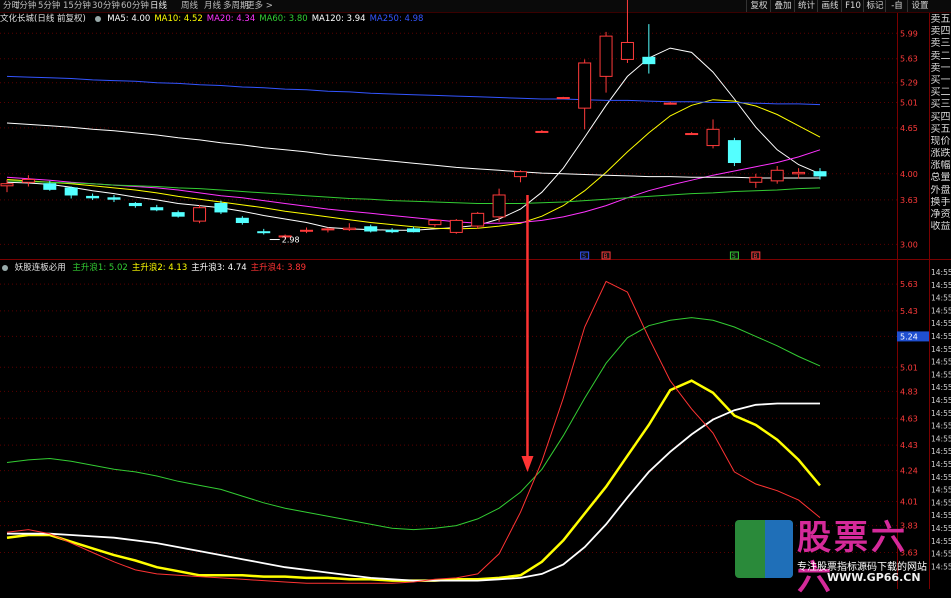 Image resolution: width=951 pixels, height=598 pixels. I want to click on indicator-tick-label: 5.01, so click(909, 367).